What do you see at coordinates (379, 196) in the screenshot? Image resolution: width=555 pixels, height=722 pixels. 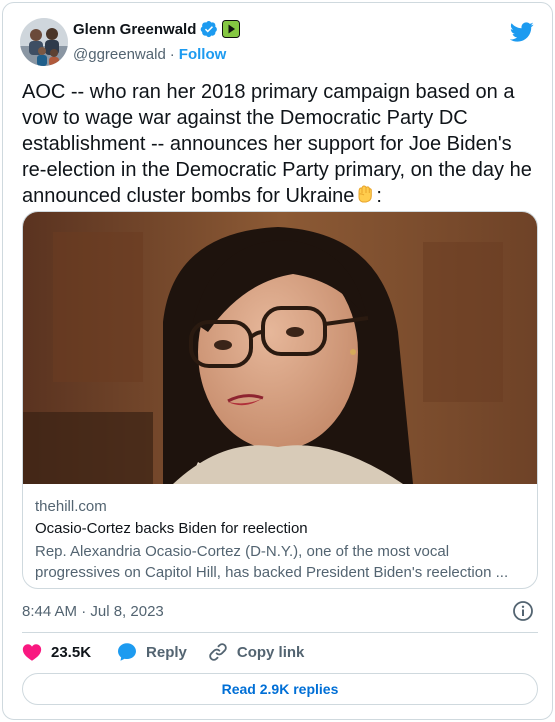 I see `tweet-text-colon: :` at bounding box center [379, 196].